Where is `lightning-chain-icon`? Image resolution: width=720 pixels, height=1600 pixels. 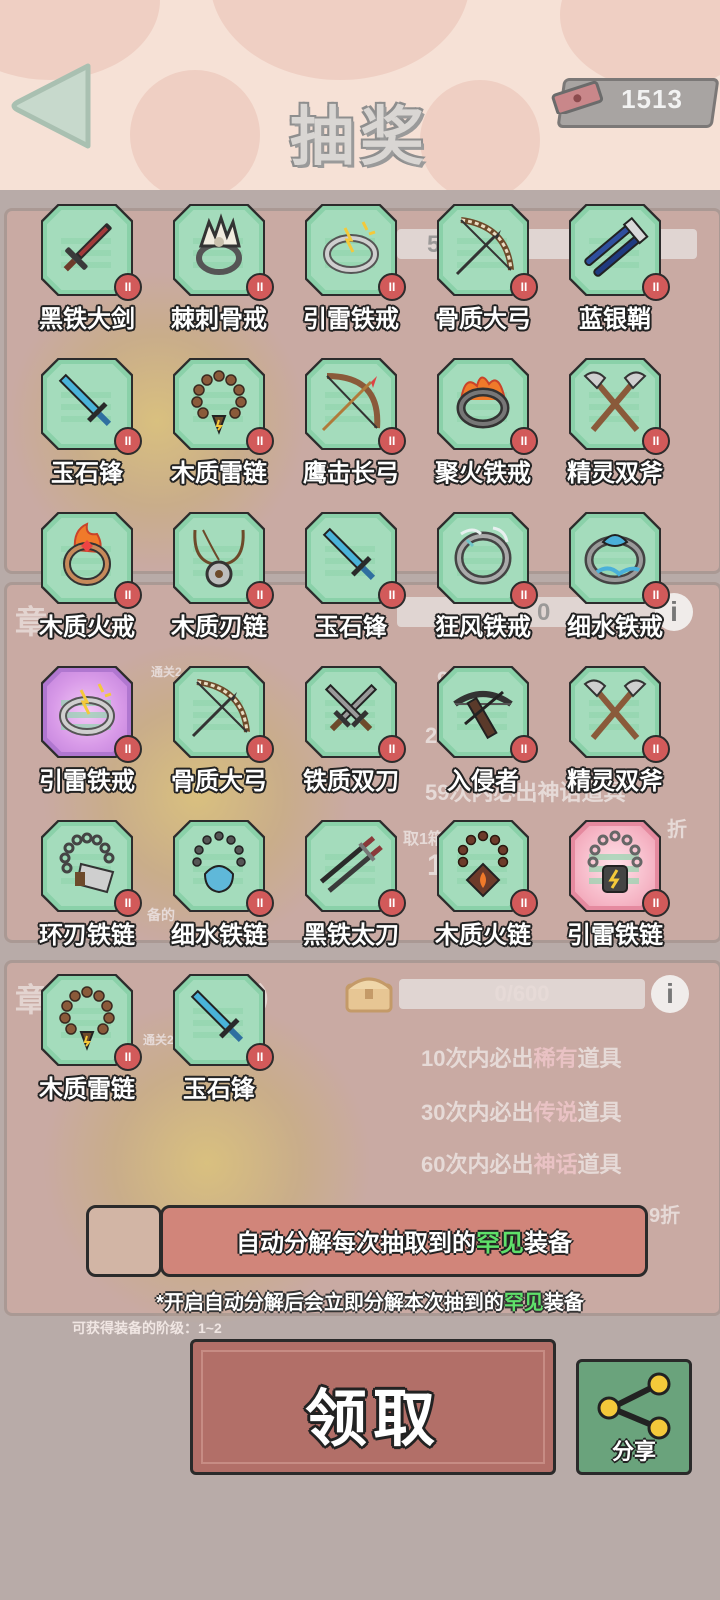
lightning-chain-icon is located at coordinates (615, 861).